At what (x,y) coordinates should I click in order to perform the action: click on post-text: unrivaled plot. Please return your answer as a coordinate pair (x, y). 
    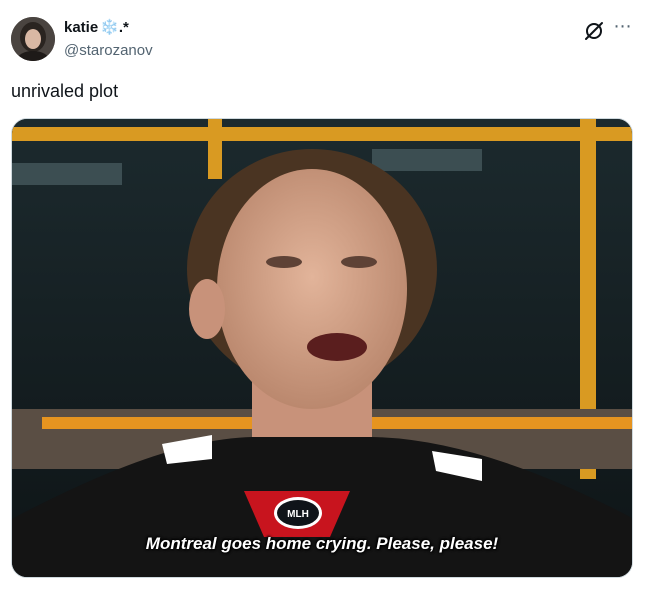
    Looking at the image, I should click on (65, 91).